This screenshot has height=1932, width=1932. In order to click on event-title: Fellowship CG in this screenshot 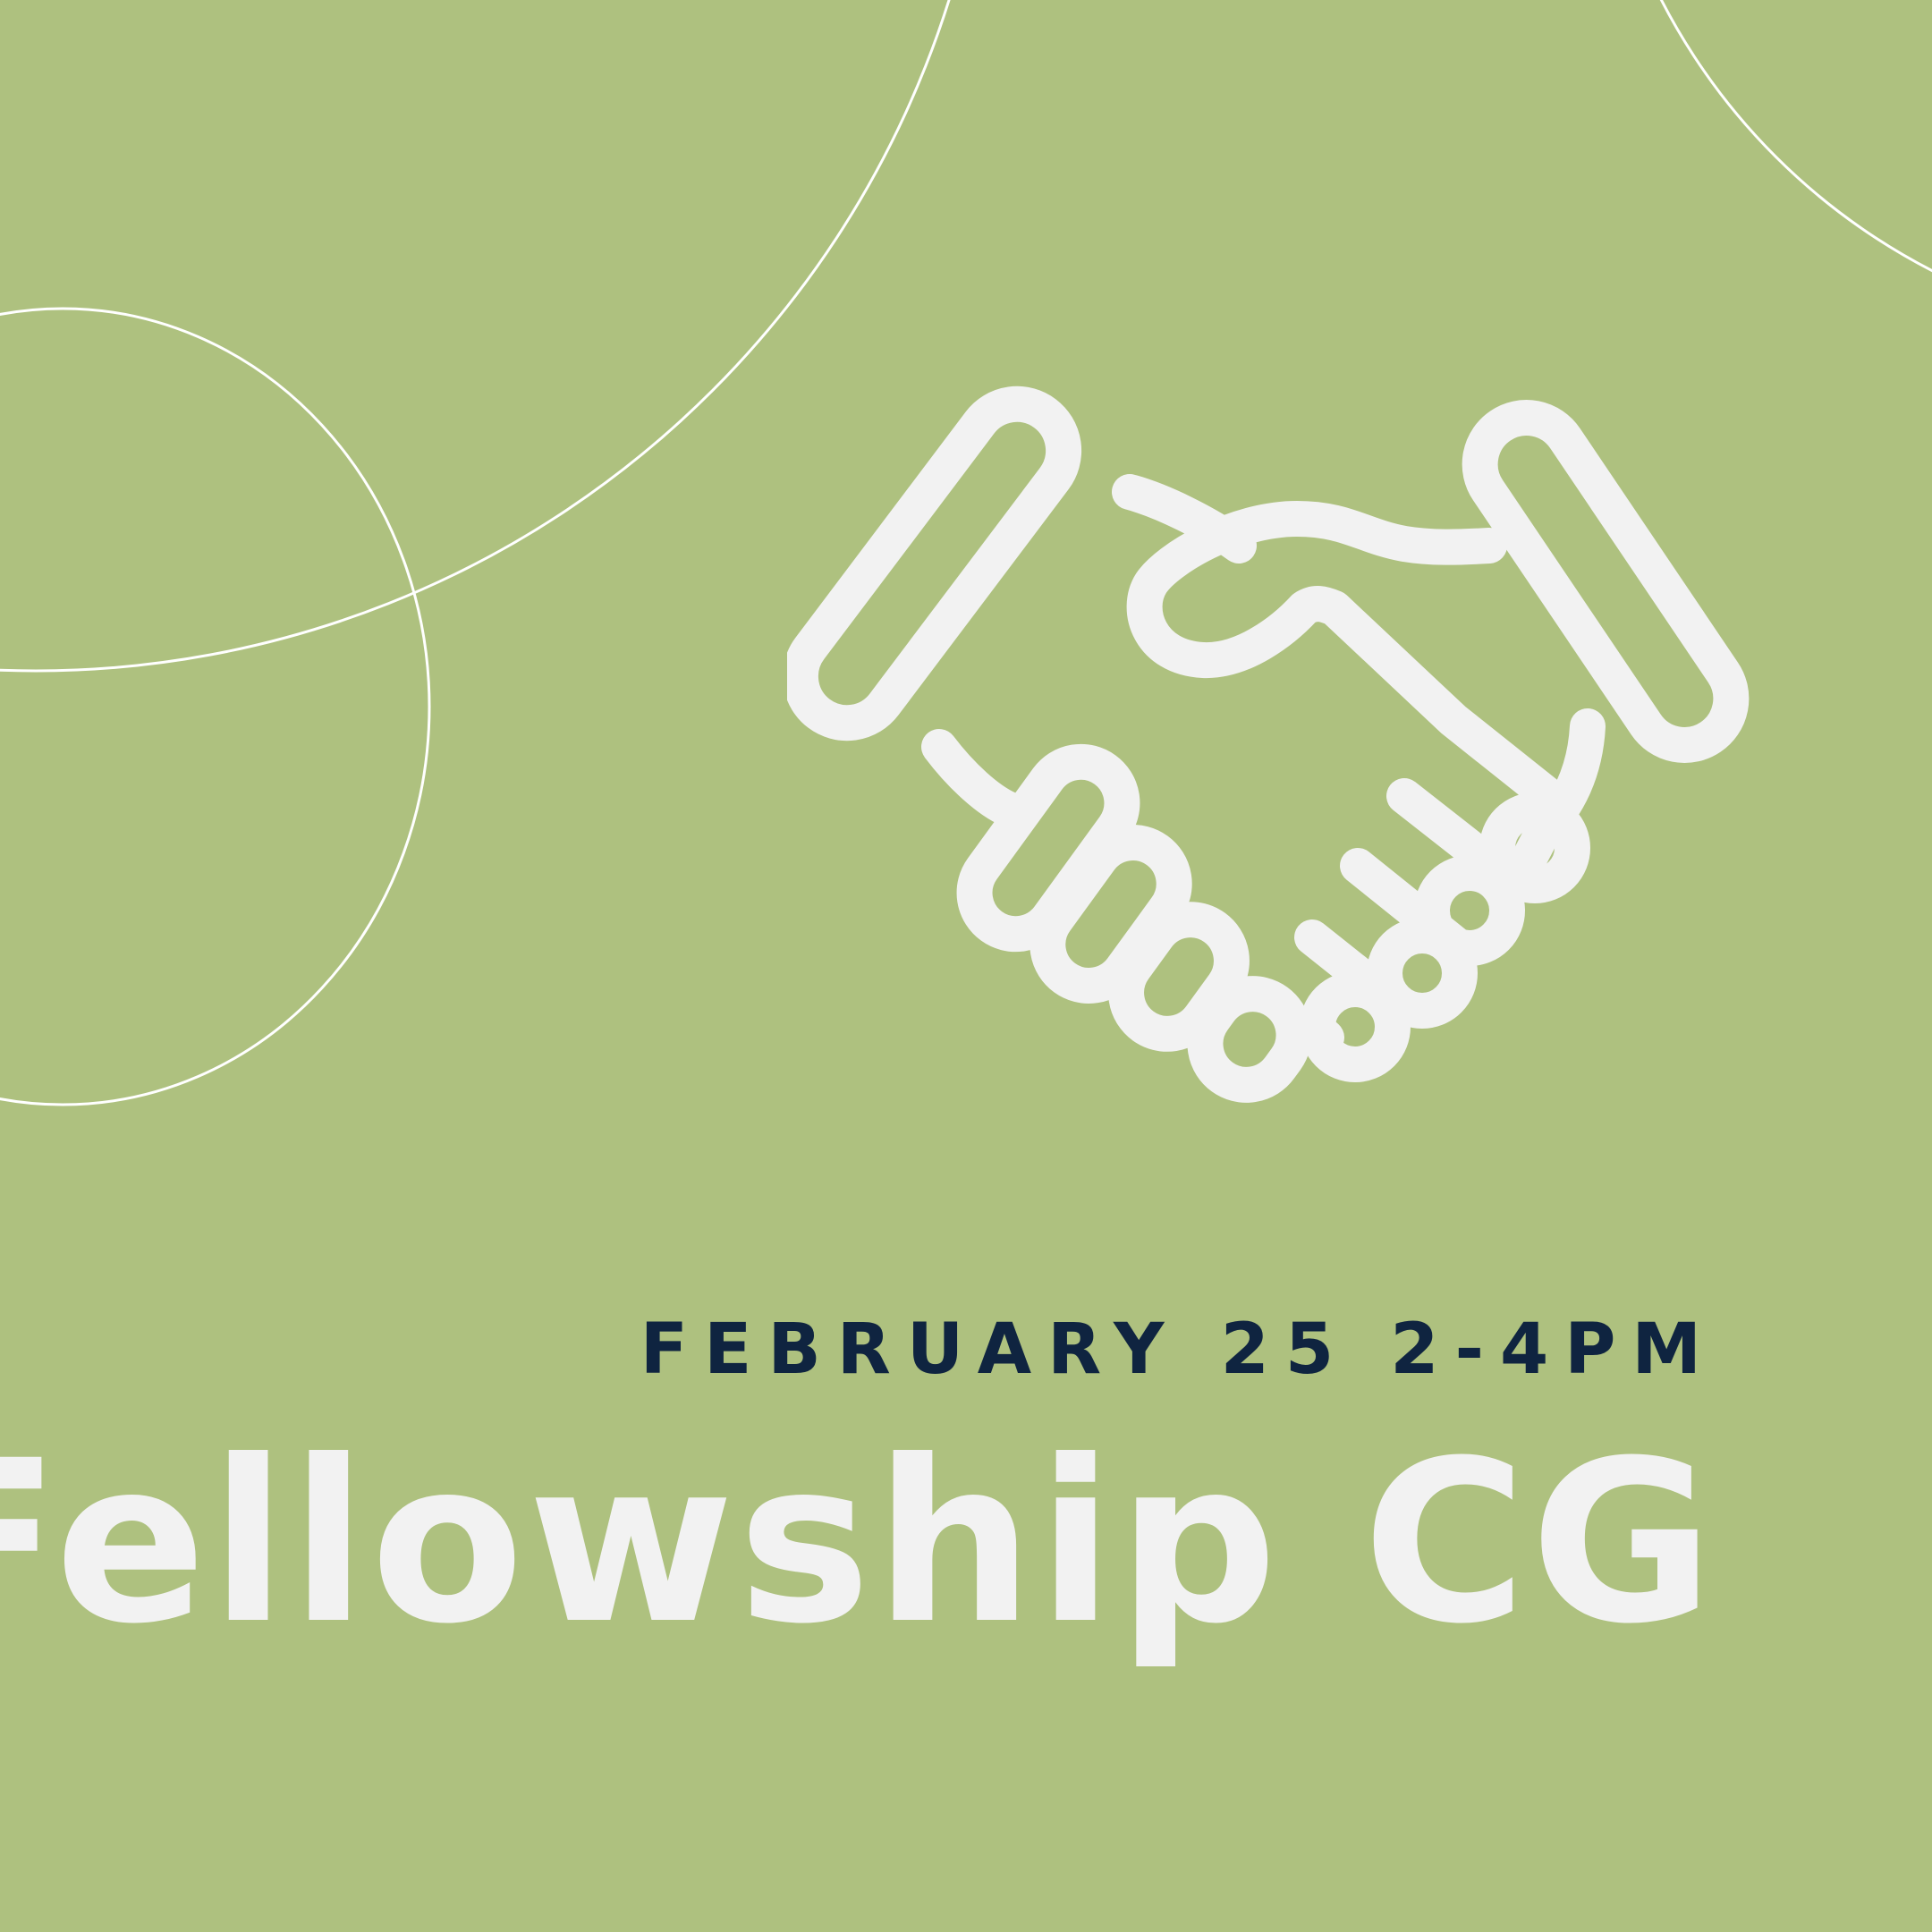, I will do `click(858, 1542)`.